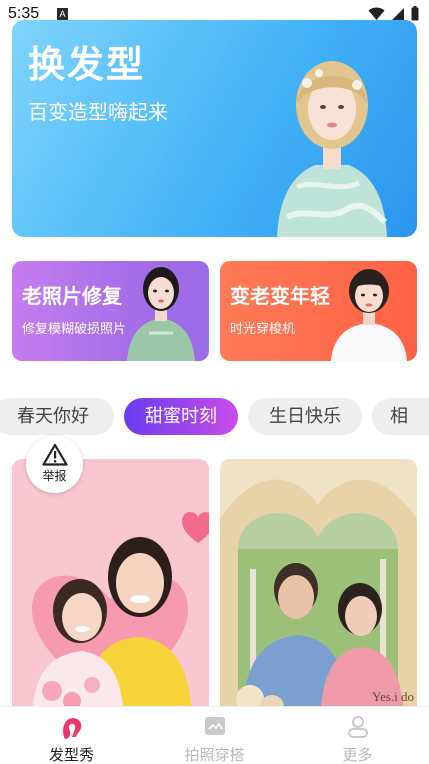 This screenshot has height=764, width=429. I want to click on nav-hairstyle-show: 发型秀, so click(71, 735).